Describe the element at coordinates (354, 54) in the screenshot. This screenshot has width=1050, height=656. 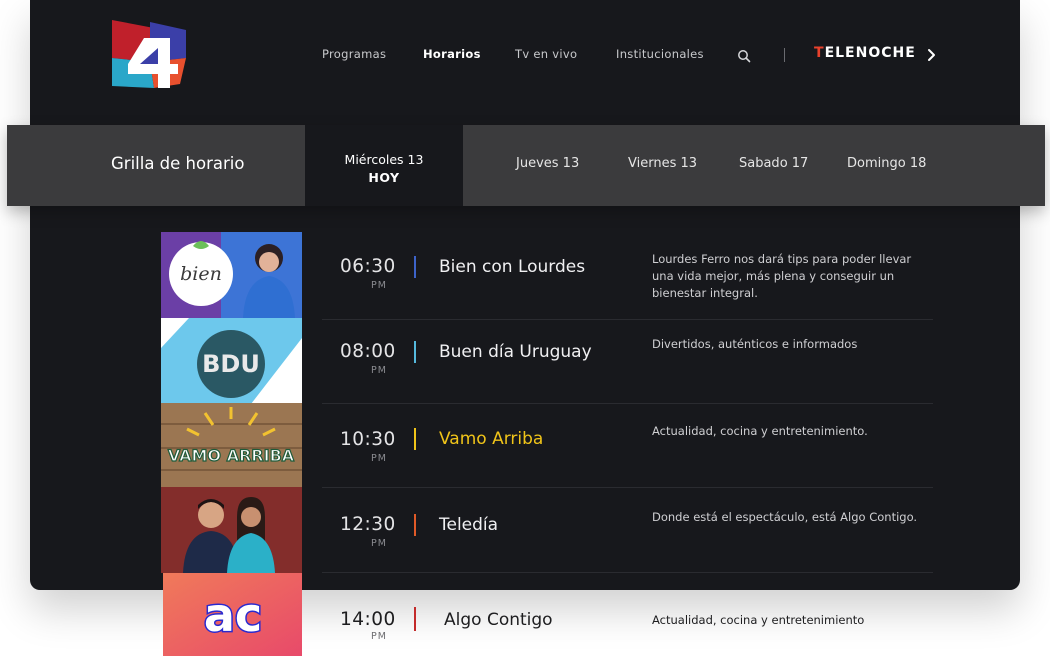
I see `nav-programas: Programas` at that location.